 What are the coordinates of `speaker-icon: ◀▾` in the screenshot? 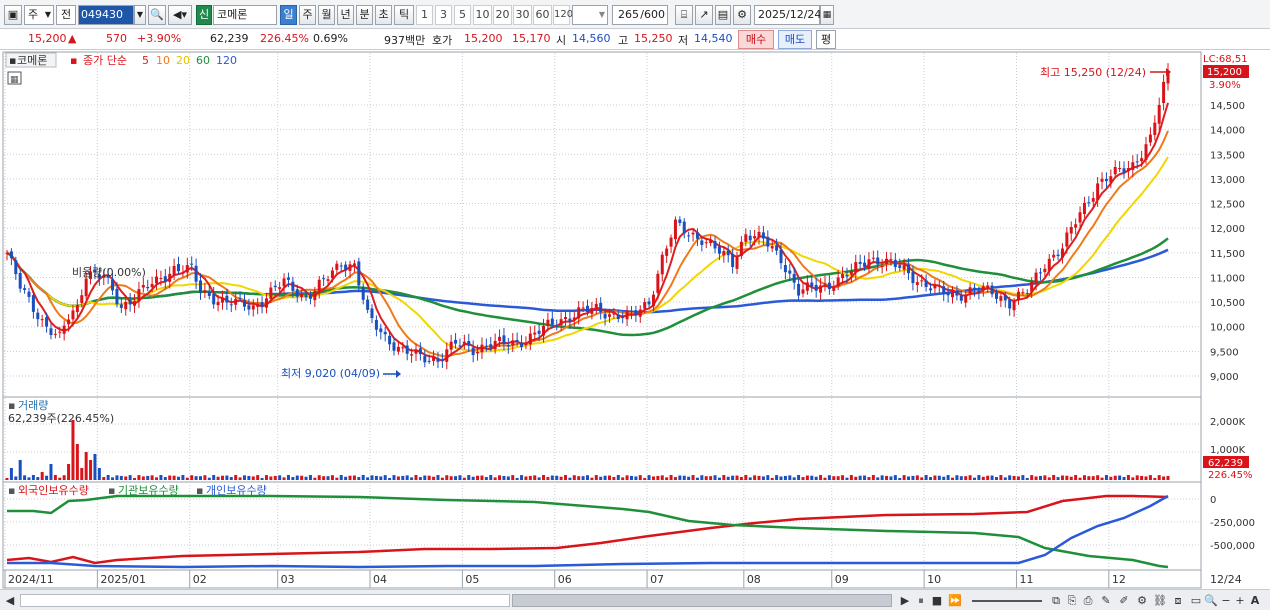 It's located at (180, 15).